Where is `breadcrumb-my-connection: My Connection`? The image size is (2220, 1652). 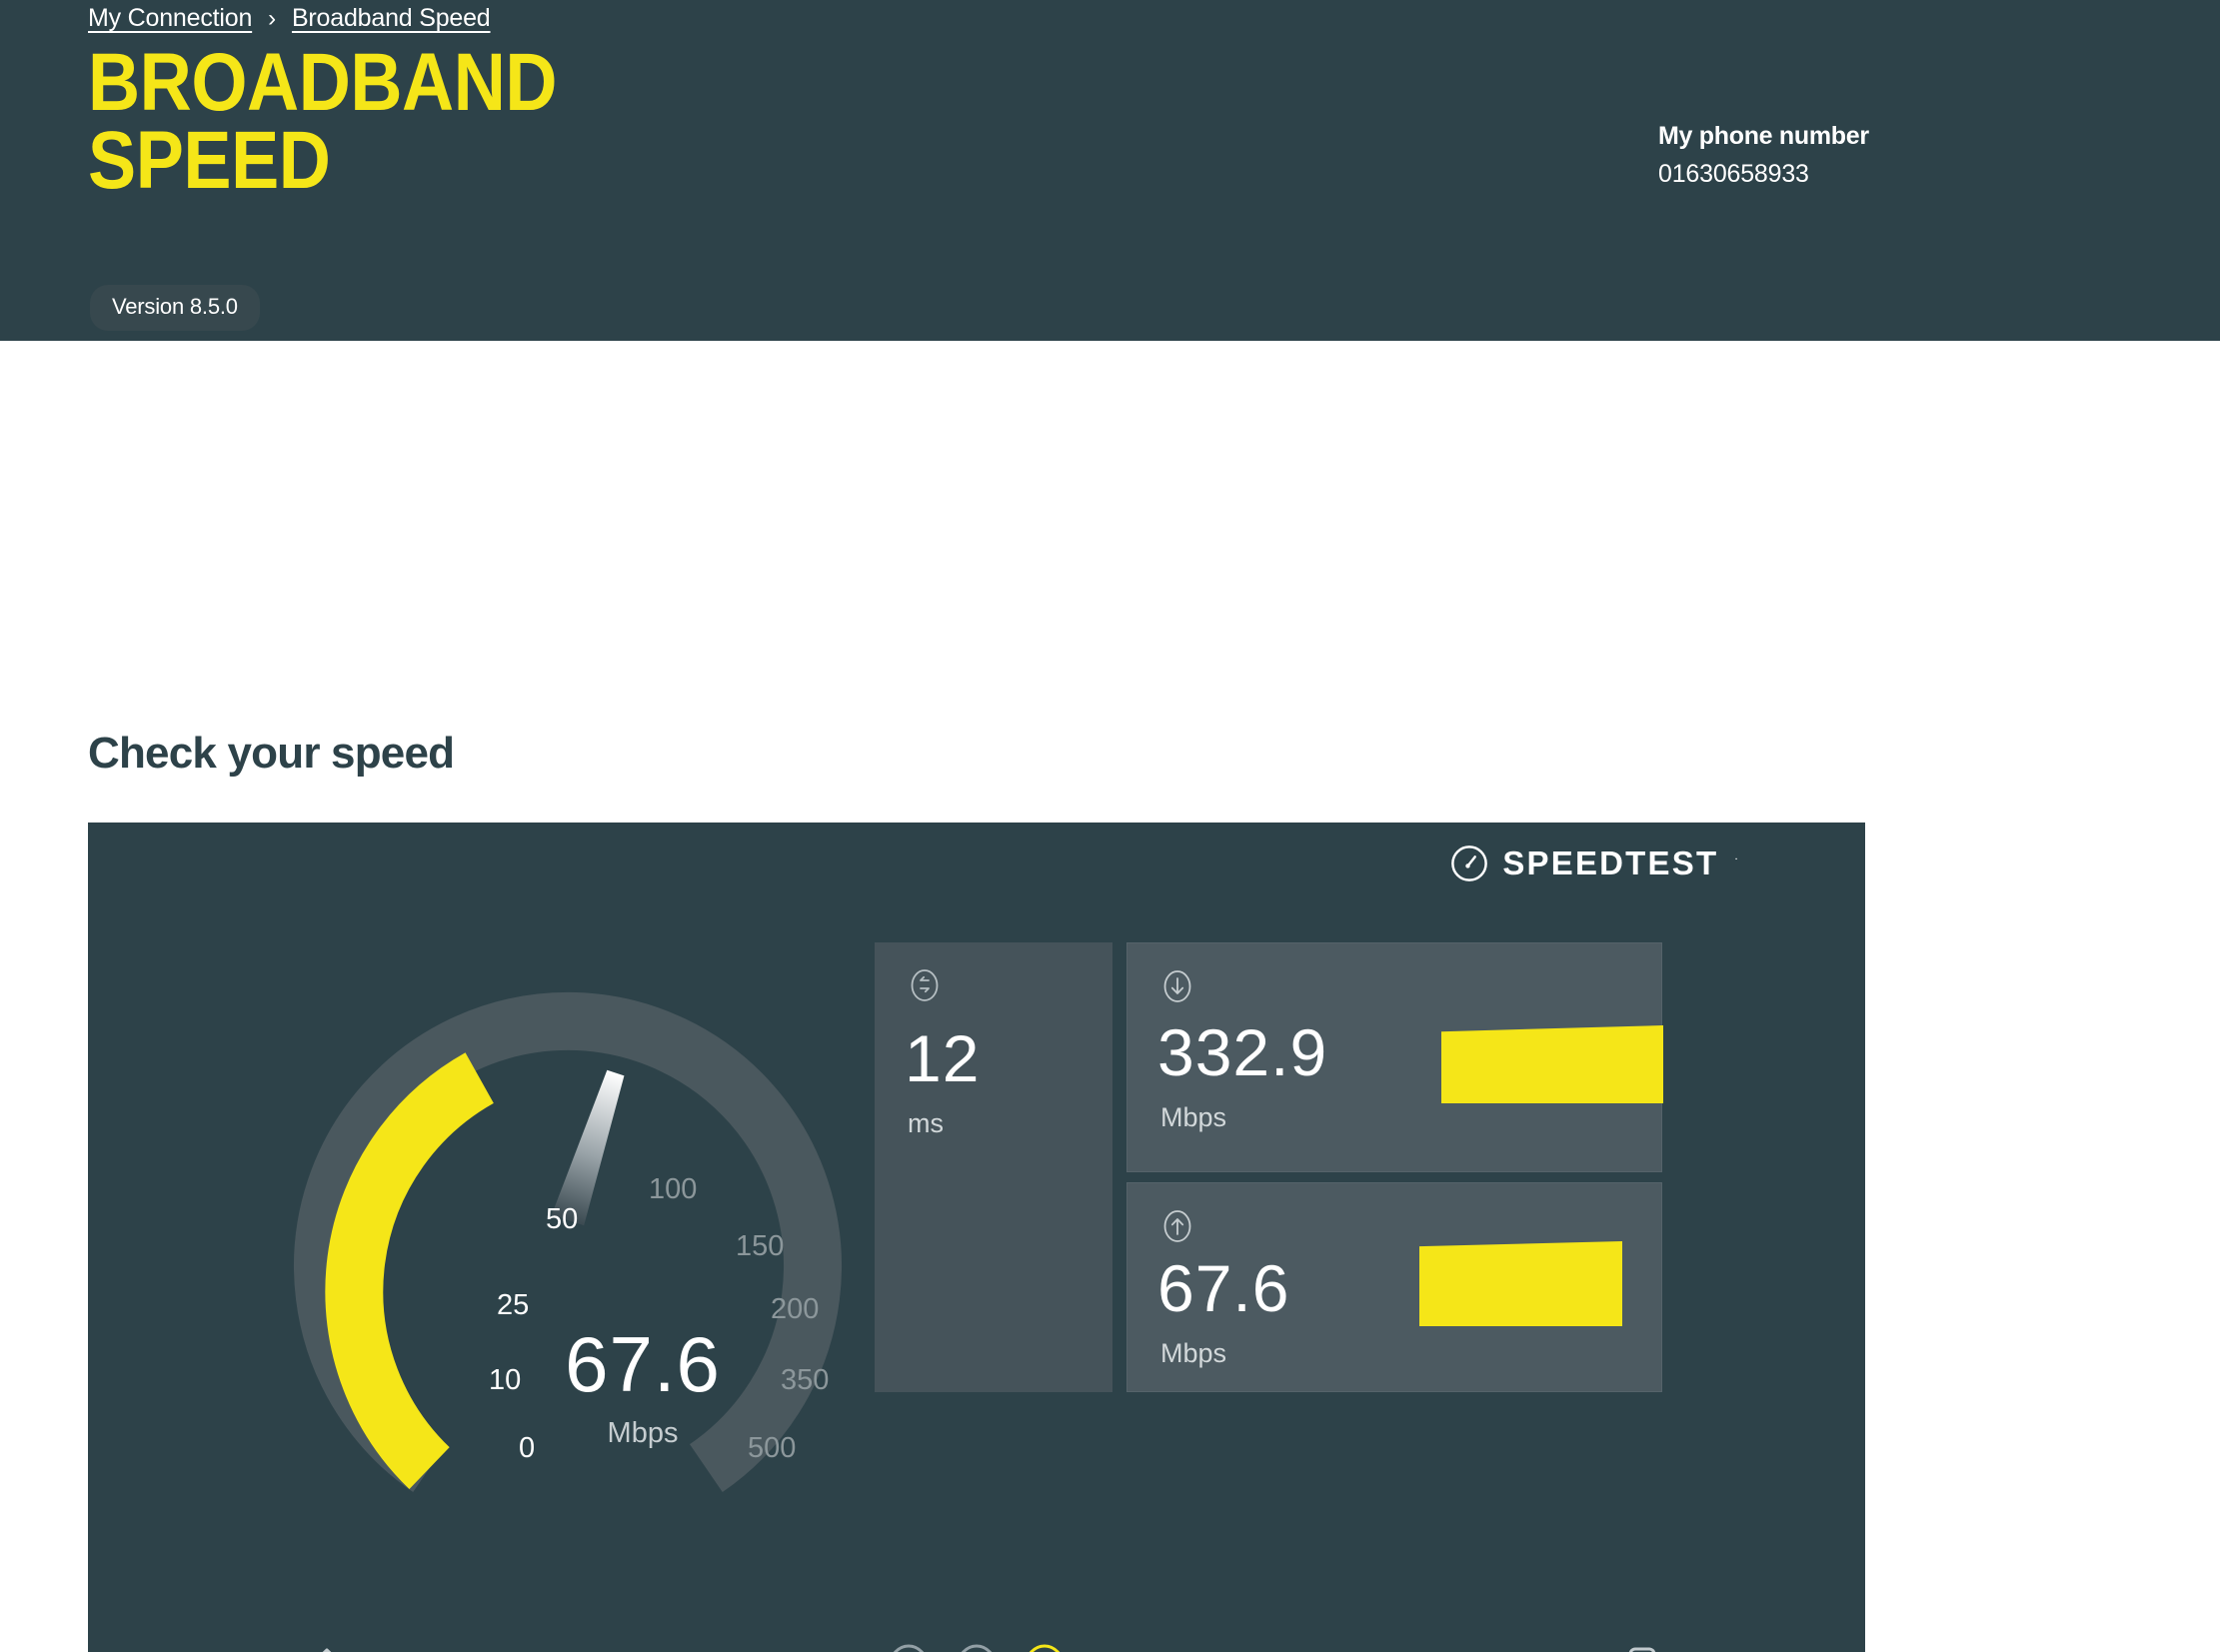
breadcrumb-my-connection: My Connection is located at coordinates (170, 18).